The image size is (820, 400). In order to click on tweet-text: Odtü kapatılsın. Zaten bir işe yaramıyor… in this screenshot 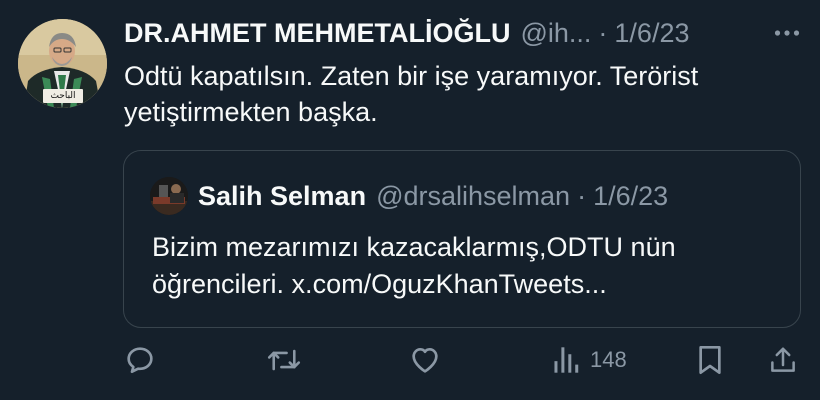, I will do `click(411, 94)`.